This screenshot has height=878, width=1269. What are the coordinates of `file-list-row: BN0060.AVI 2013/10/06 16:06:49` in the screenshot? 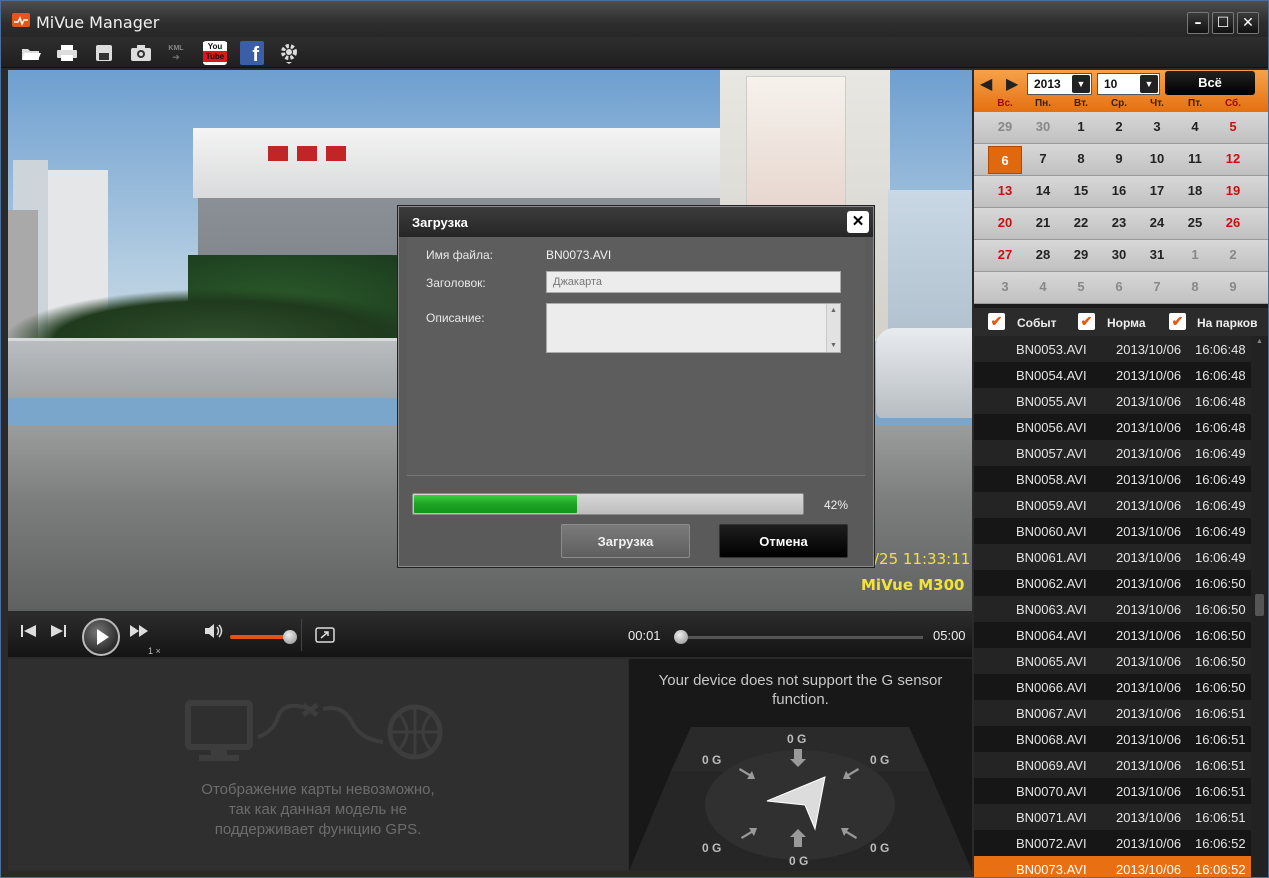 It's located at (1112, 531).